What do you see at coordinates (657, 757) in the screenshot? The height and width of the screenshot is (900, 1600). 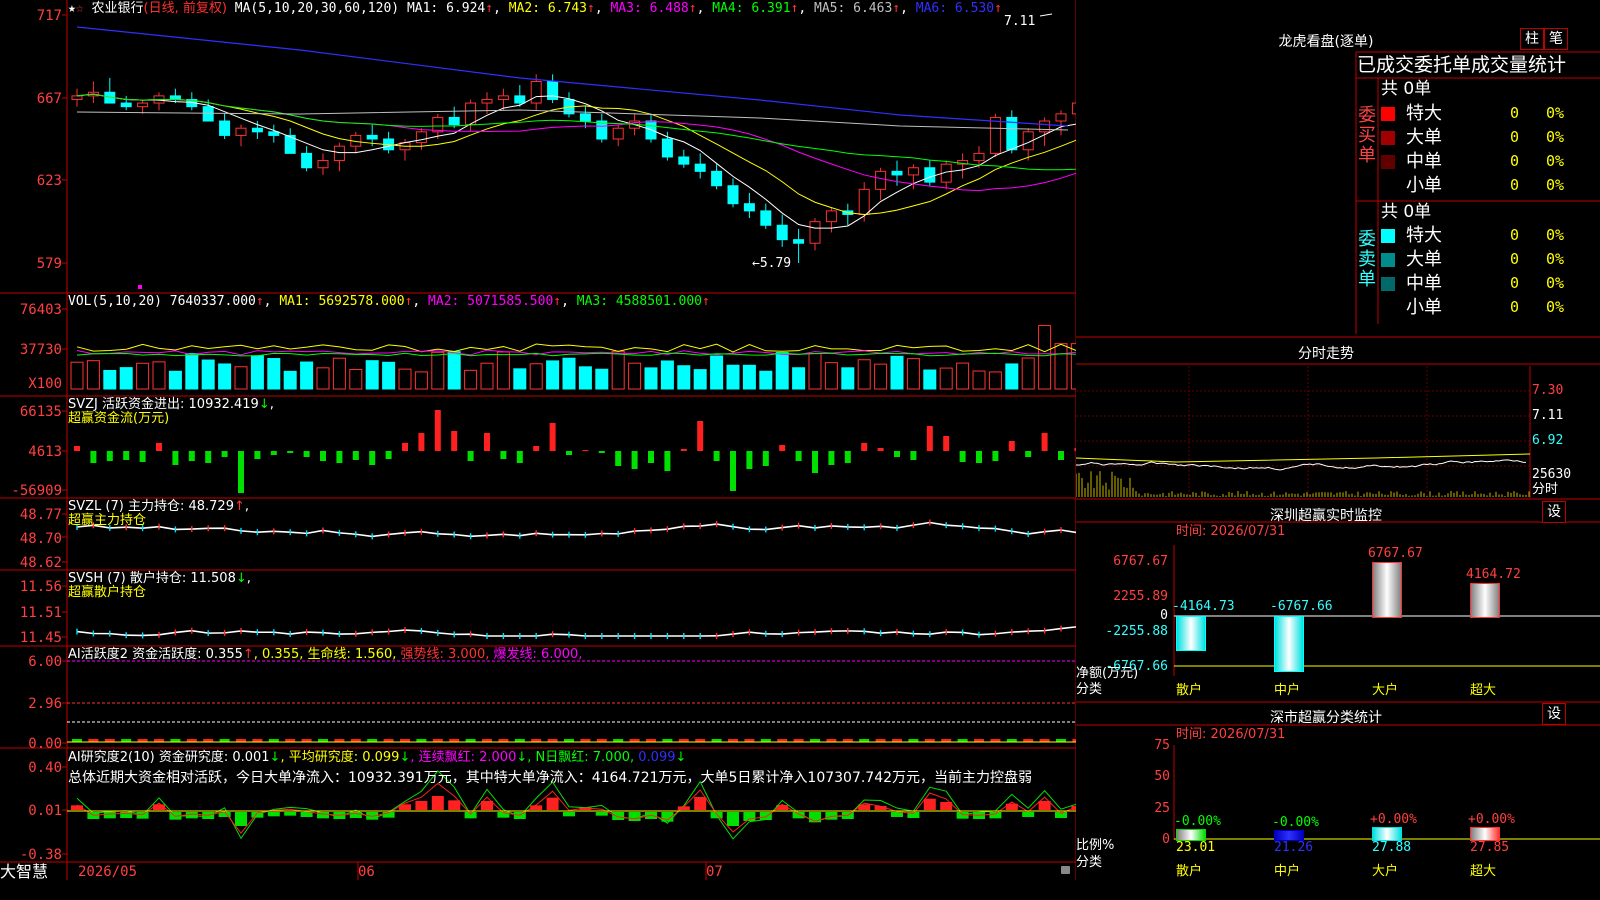 I see `ai2-extra-value: 0.099` at bounding box center [657, 757].